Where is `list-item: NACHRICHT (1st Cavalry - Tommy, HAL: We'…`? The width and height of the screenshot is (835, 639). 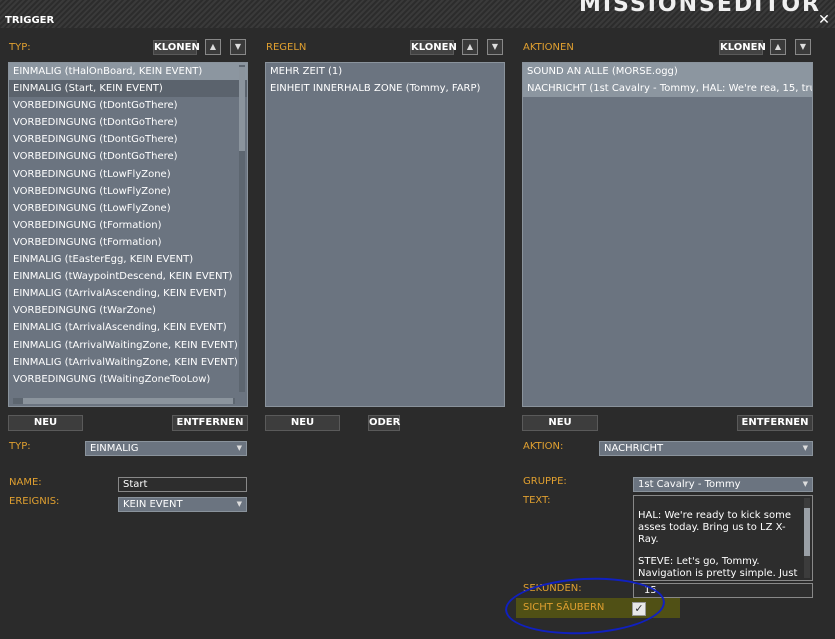 list-item: NACHRICHT (1st Cavalry - Tommy, HAL: We'… is located at coordinates (667, 89).